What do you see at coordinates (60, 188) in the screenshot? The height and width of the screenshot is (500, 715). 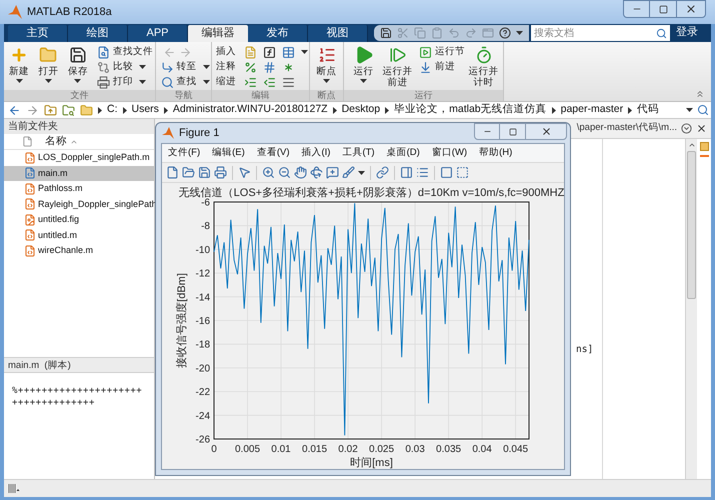 I see `file-name: Pathloss.m` at bounding box center [60, 188].